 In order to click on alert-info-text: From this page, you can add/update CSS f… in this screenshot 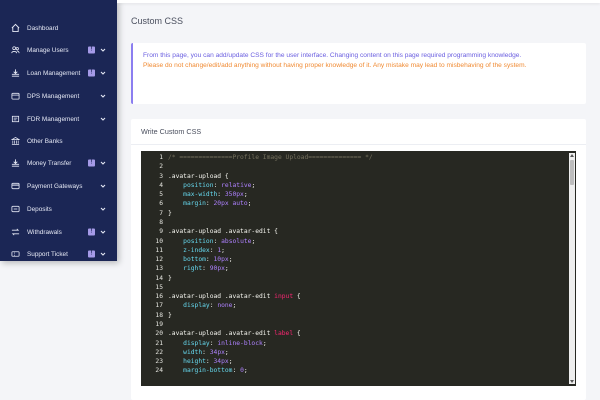, I will do `click(332, 55)`.